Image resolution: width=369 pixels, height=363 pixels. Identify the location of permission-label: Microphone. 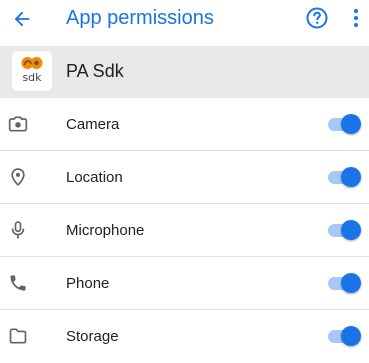
(105, 230).